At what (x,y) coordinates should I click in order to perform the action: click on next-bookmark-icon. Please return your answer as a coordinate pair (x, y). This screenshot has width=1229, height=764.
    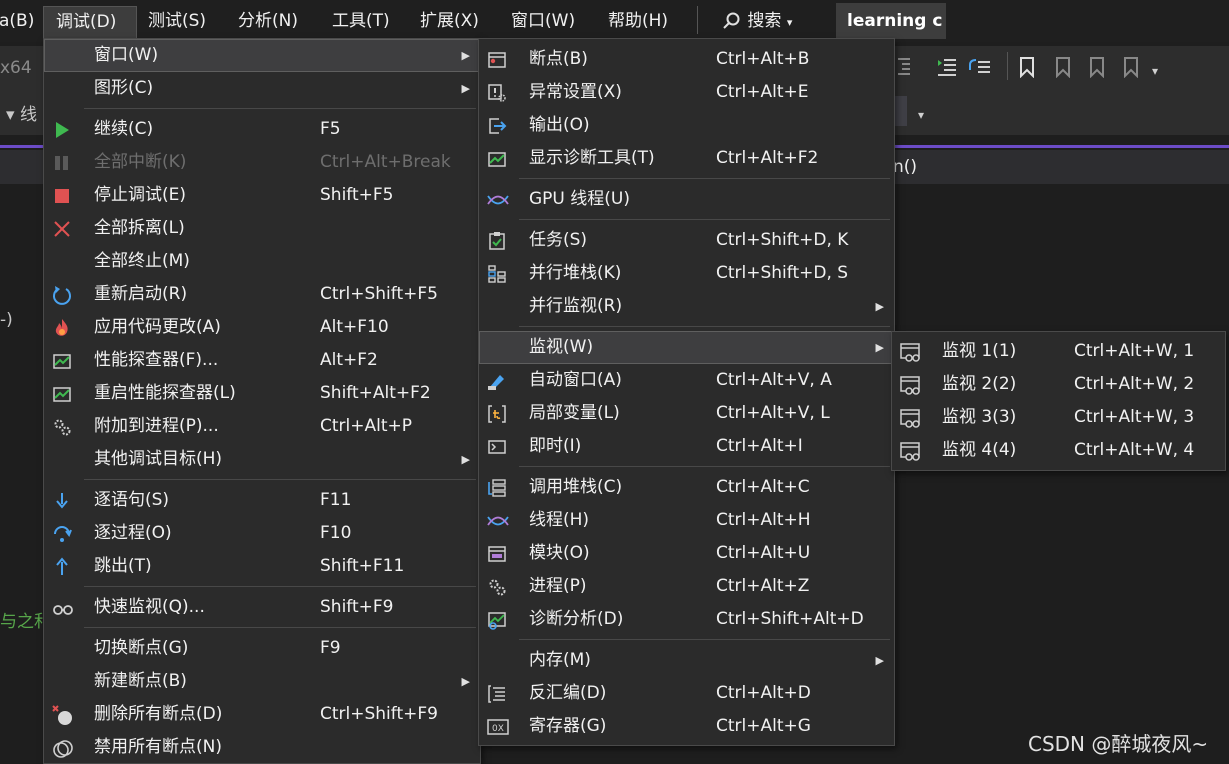
    Looking at the image, I should click on (1096, 67).